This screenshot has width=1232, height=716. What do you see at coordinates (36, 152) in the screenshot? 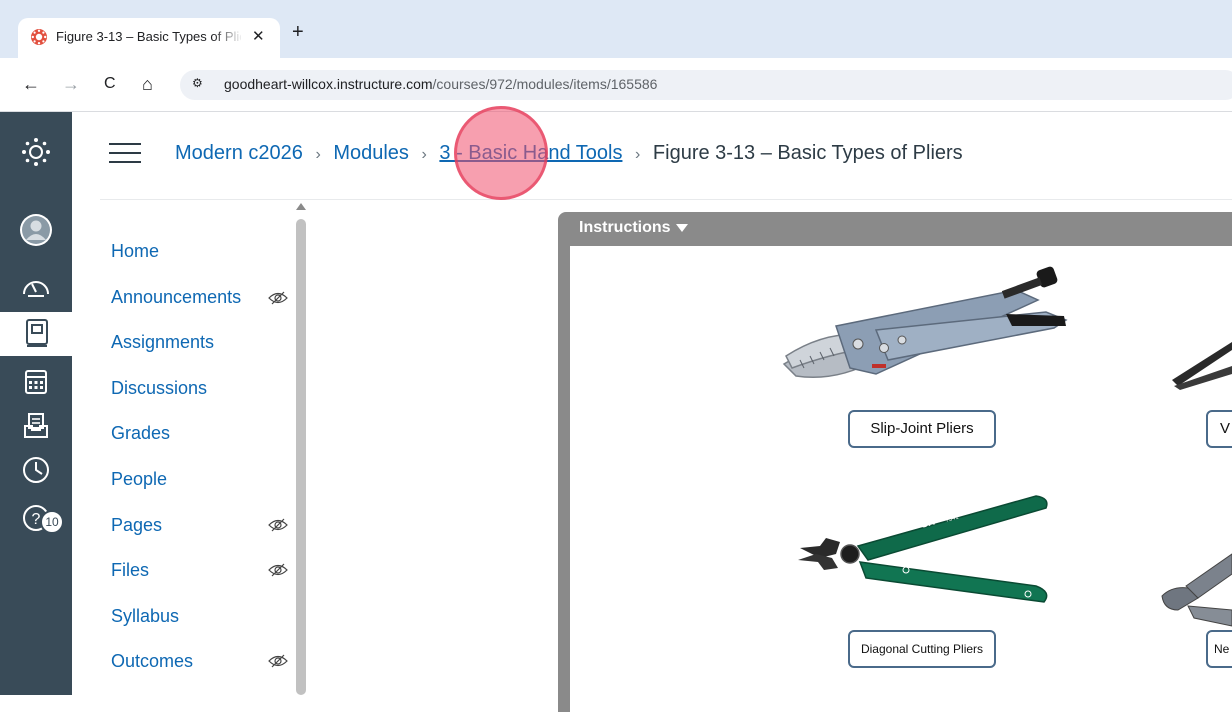
I see `canvas-logo-icon` at bounding box center [36, 152].